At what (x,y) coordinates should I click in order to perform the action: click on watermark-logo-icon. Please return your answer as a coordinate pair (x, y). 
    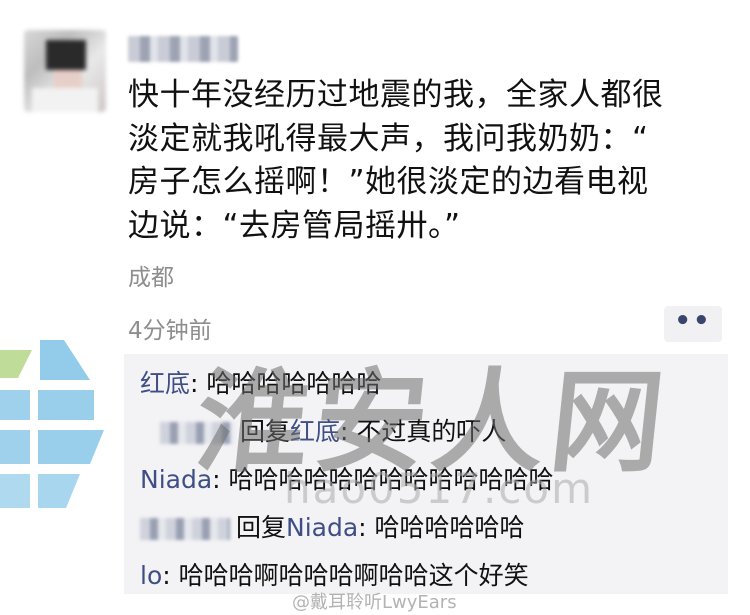
    Looking at the image, I should click on (52, 424).